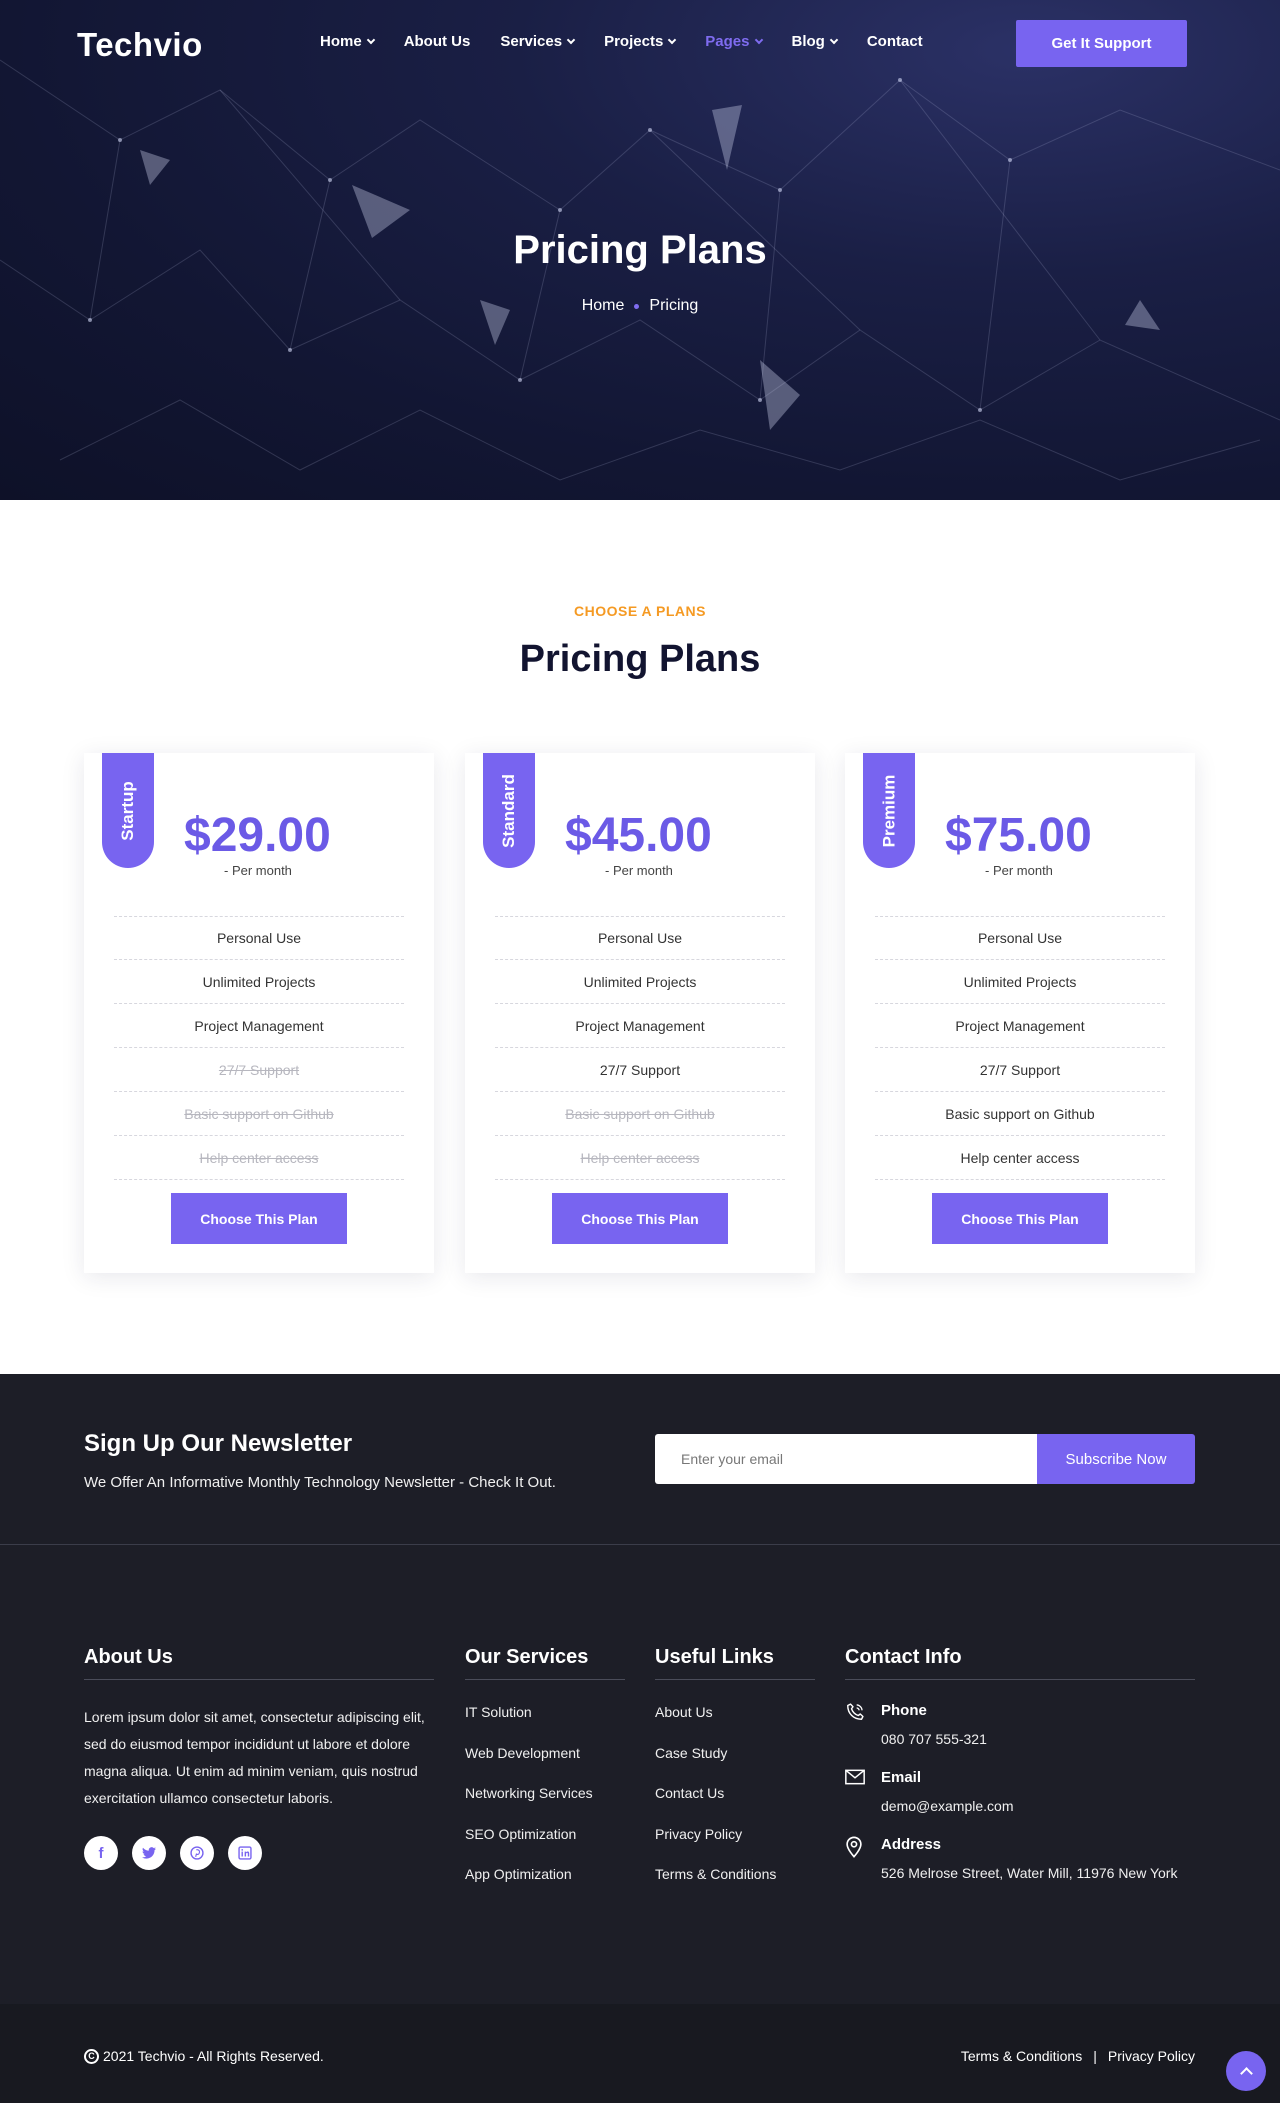 This screenshot has width=1280, height=2103. I want to click on back-to-top-button, so click(1246, 2071).